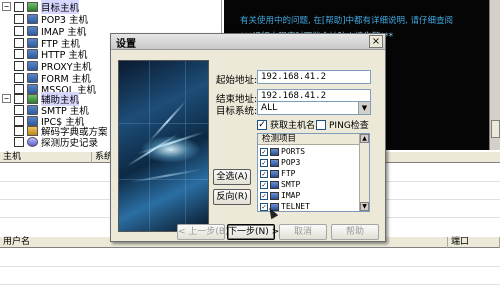  Describe the element at coordinates (280, 184) in the screenshot. I see `check-list-item: ✓ SMTP` at that location.